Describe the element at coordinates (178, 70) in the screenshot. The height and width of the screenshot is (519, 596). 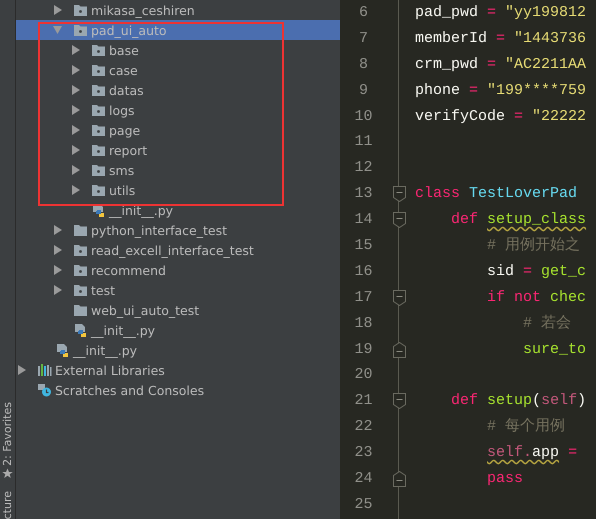
I see `tree-item: case` at that location.